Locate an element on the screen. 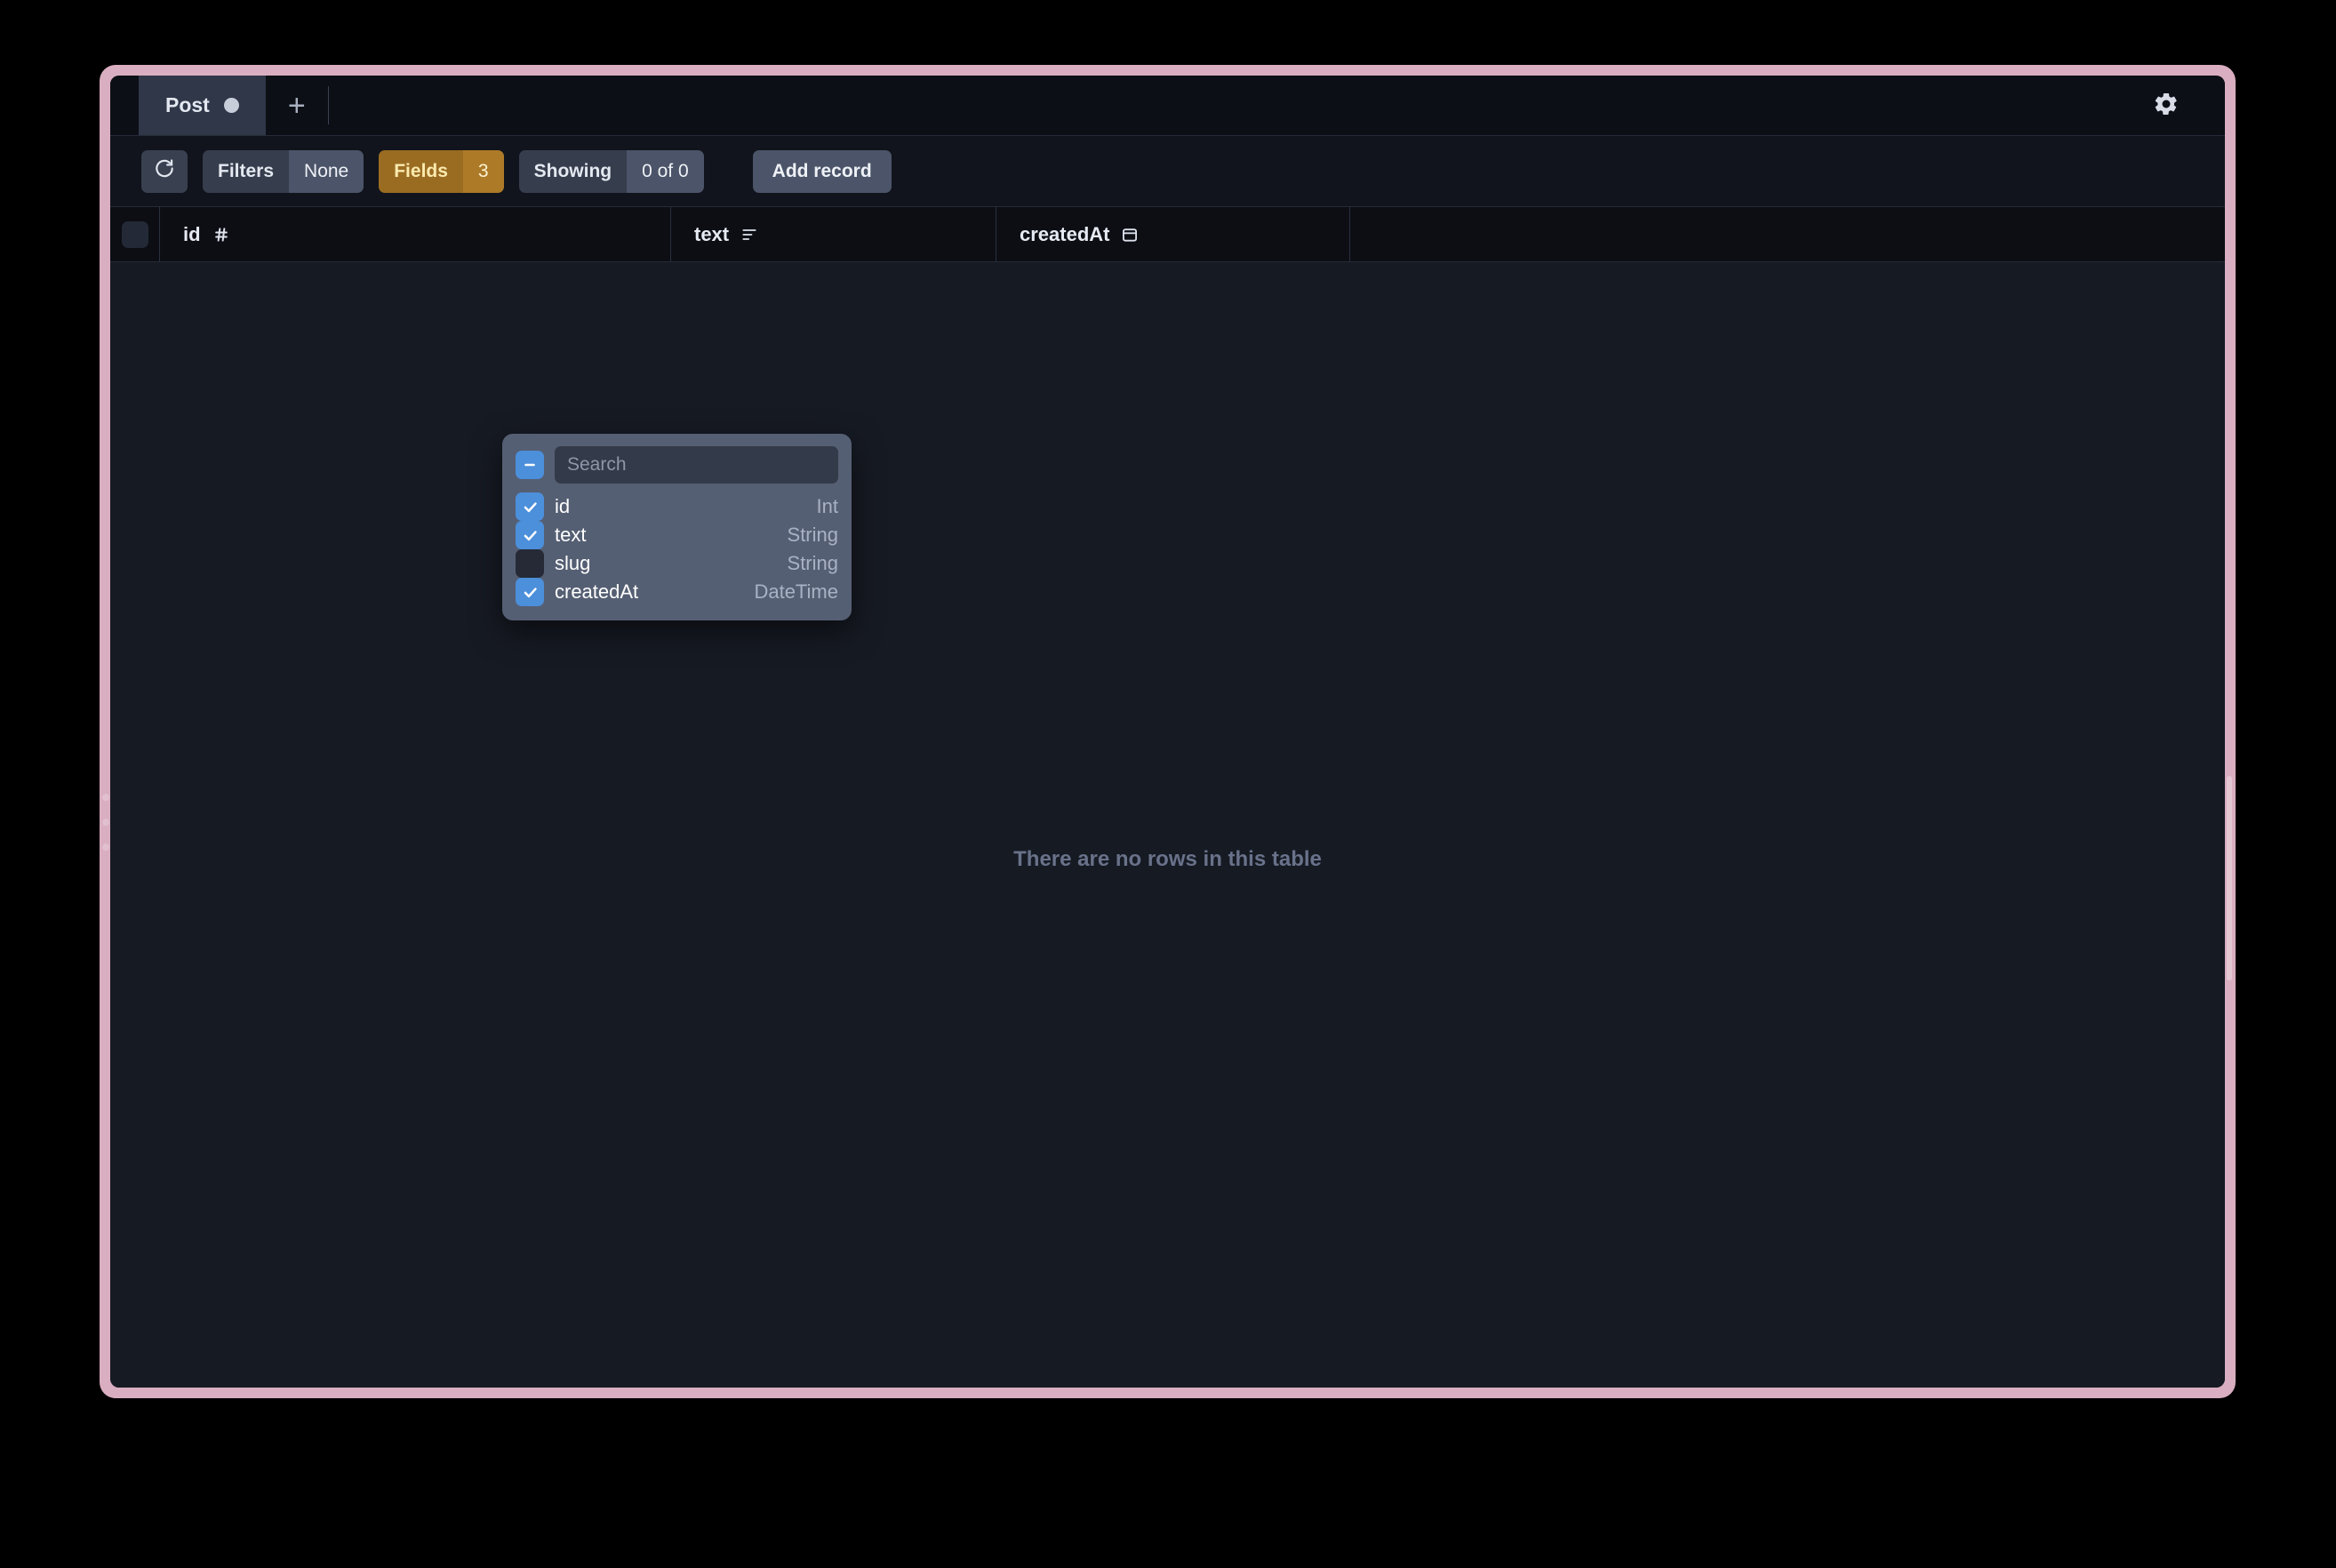 This screenshot has height=1568, width=2336. field-option-createdAt: createdAt DateTime is located at coordinates (677, 592).